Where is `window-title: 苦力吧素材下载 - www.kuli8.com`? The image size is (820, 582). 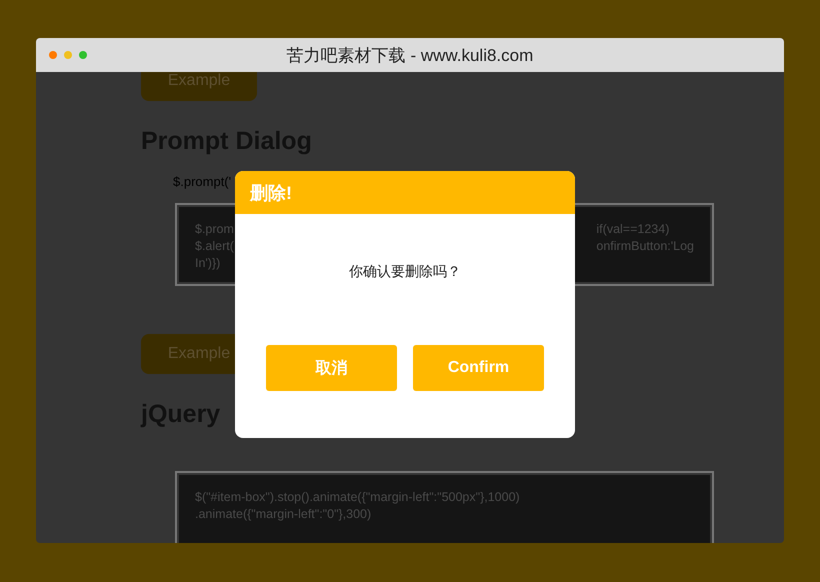
window-title: 苦力吧素材下载 - www.kuli8.com is located at coordinates (410, 55).